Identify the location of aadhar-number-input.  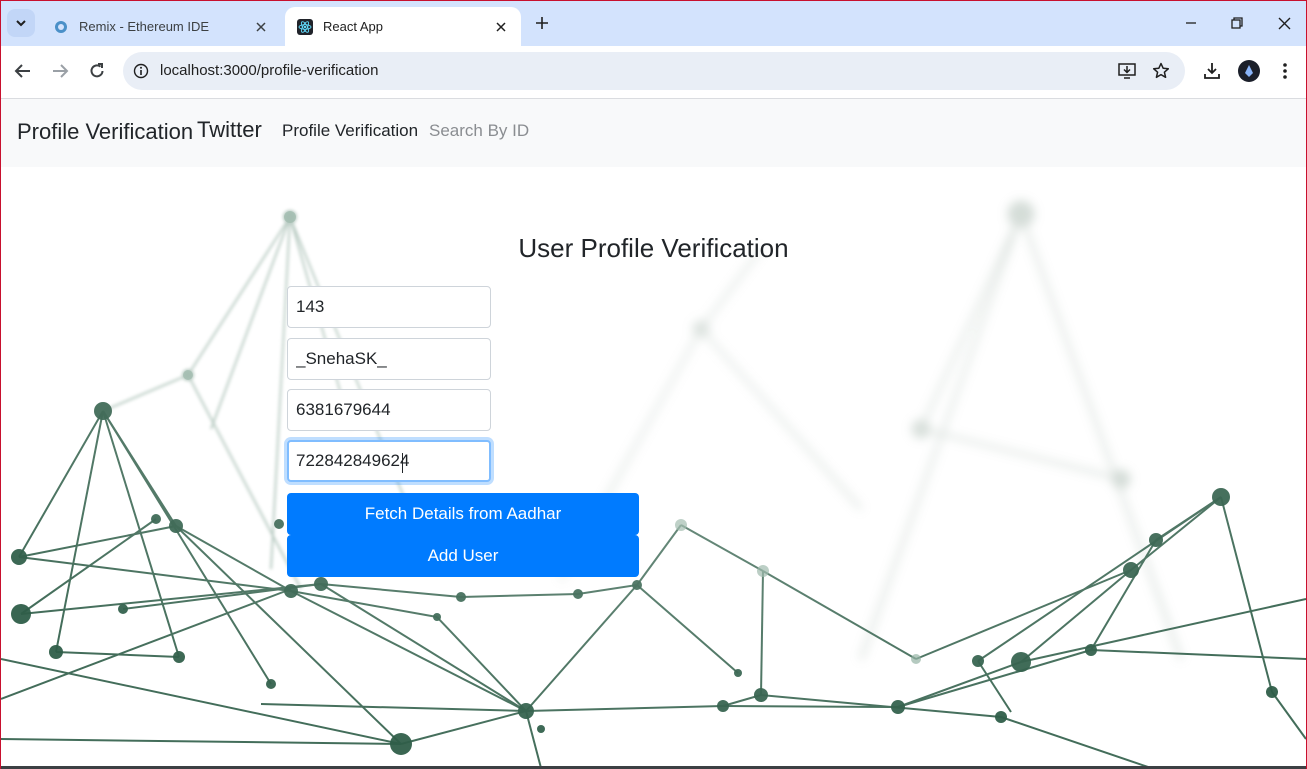
(389, 461).